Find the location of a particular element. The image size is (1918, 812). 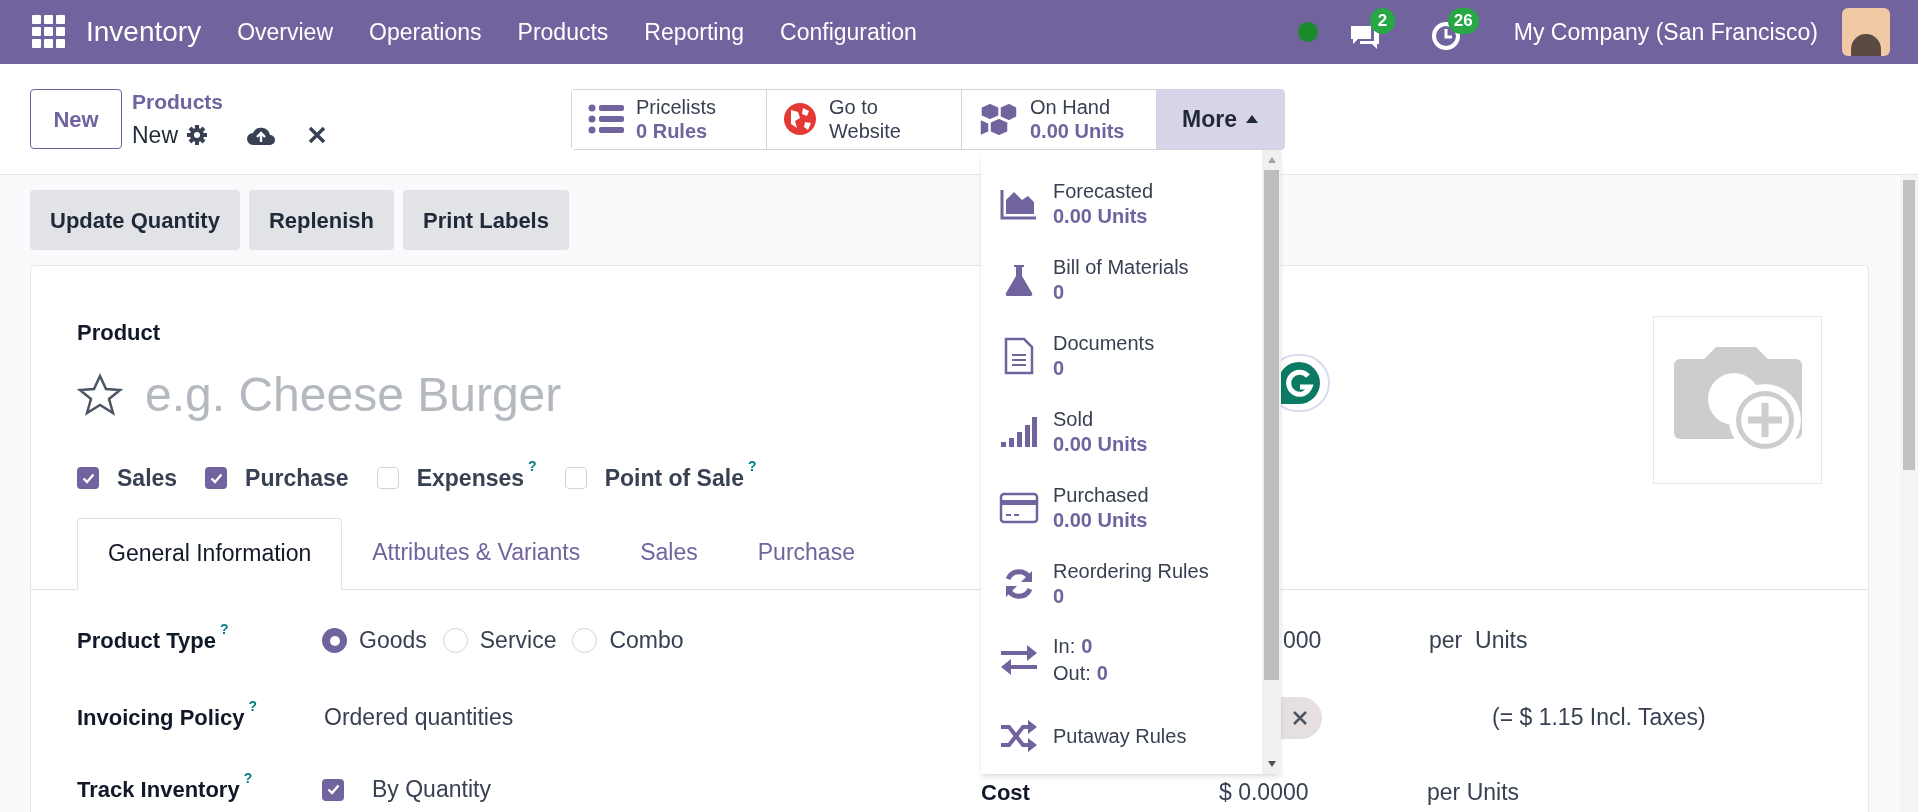

menu-item-label: Putaway Rules is located at coordinates (1120, 736).